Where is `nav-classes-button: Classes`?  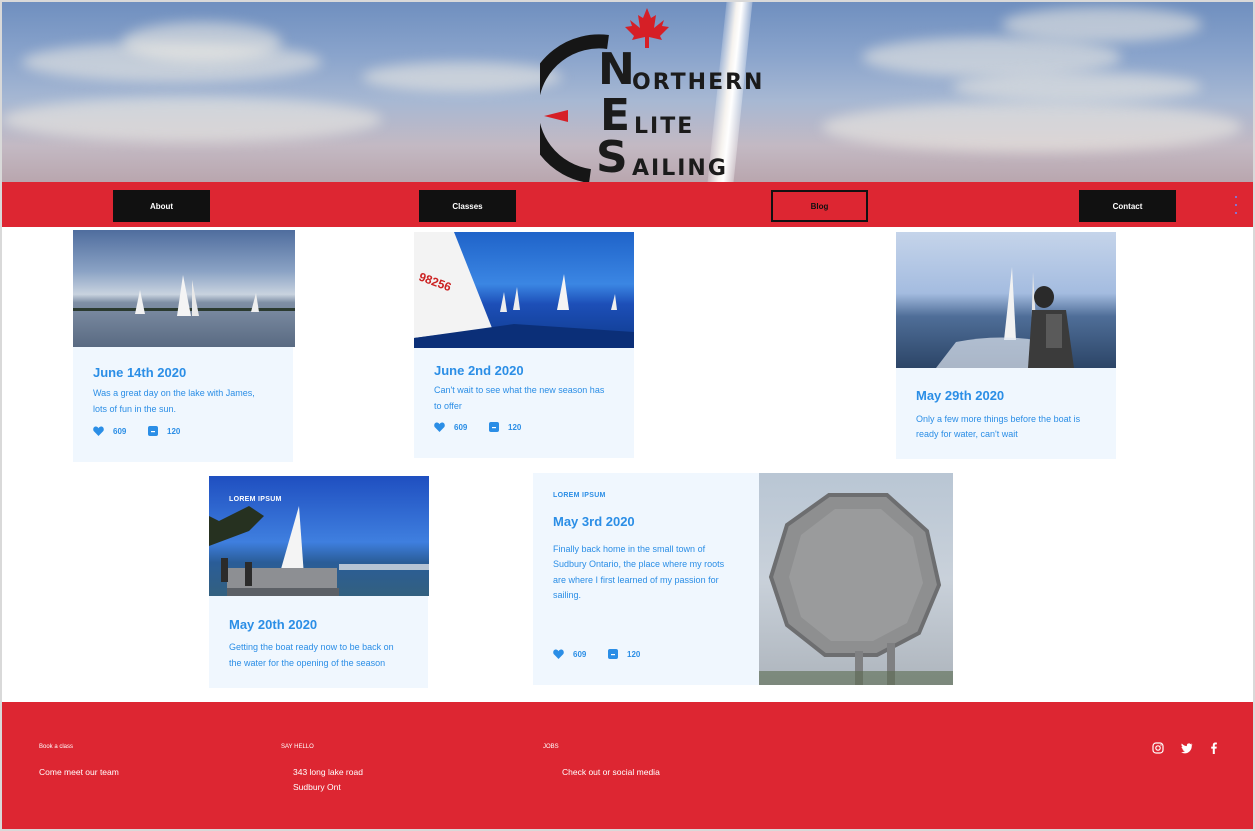 nav-classes-button: Classes is located at coordinates (467, 206).